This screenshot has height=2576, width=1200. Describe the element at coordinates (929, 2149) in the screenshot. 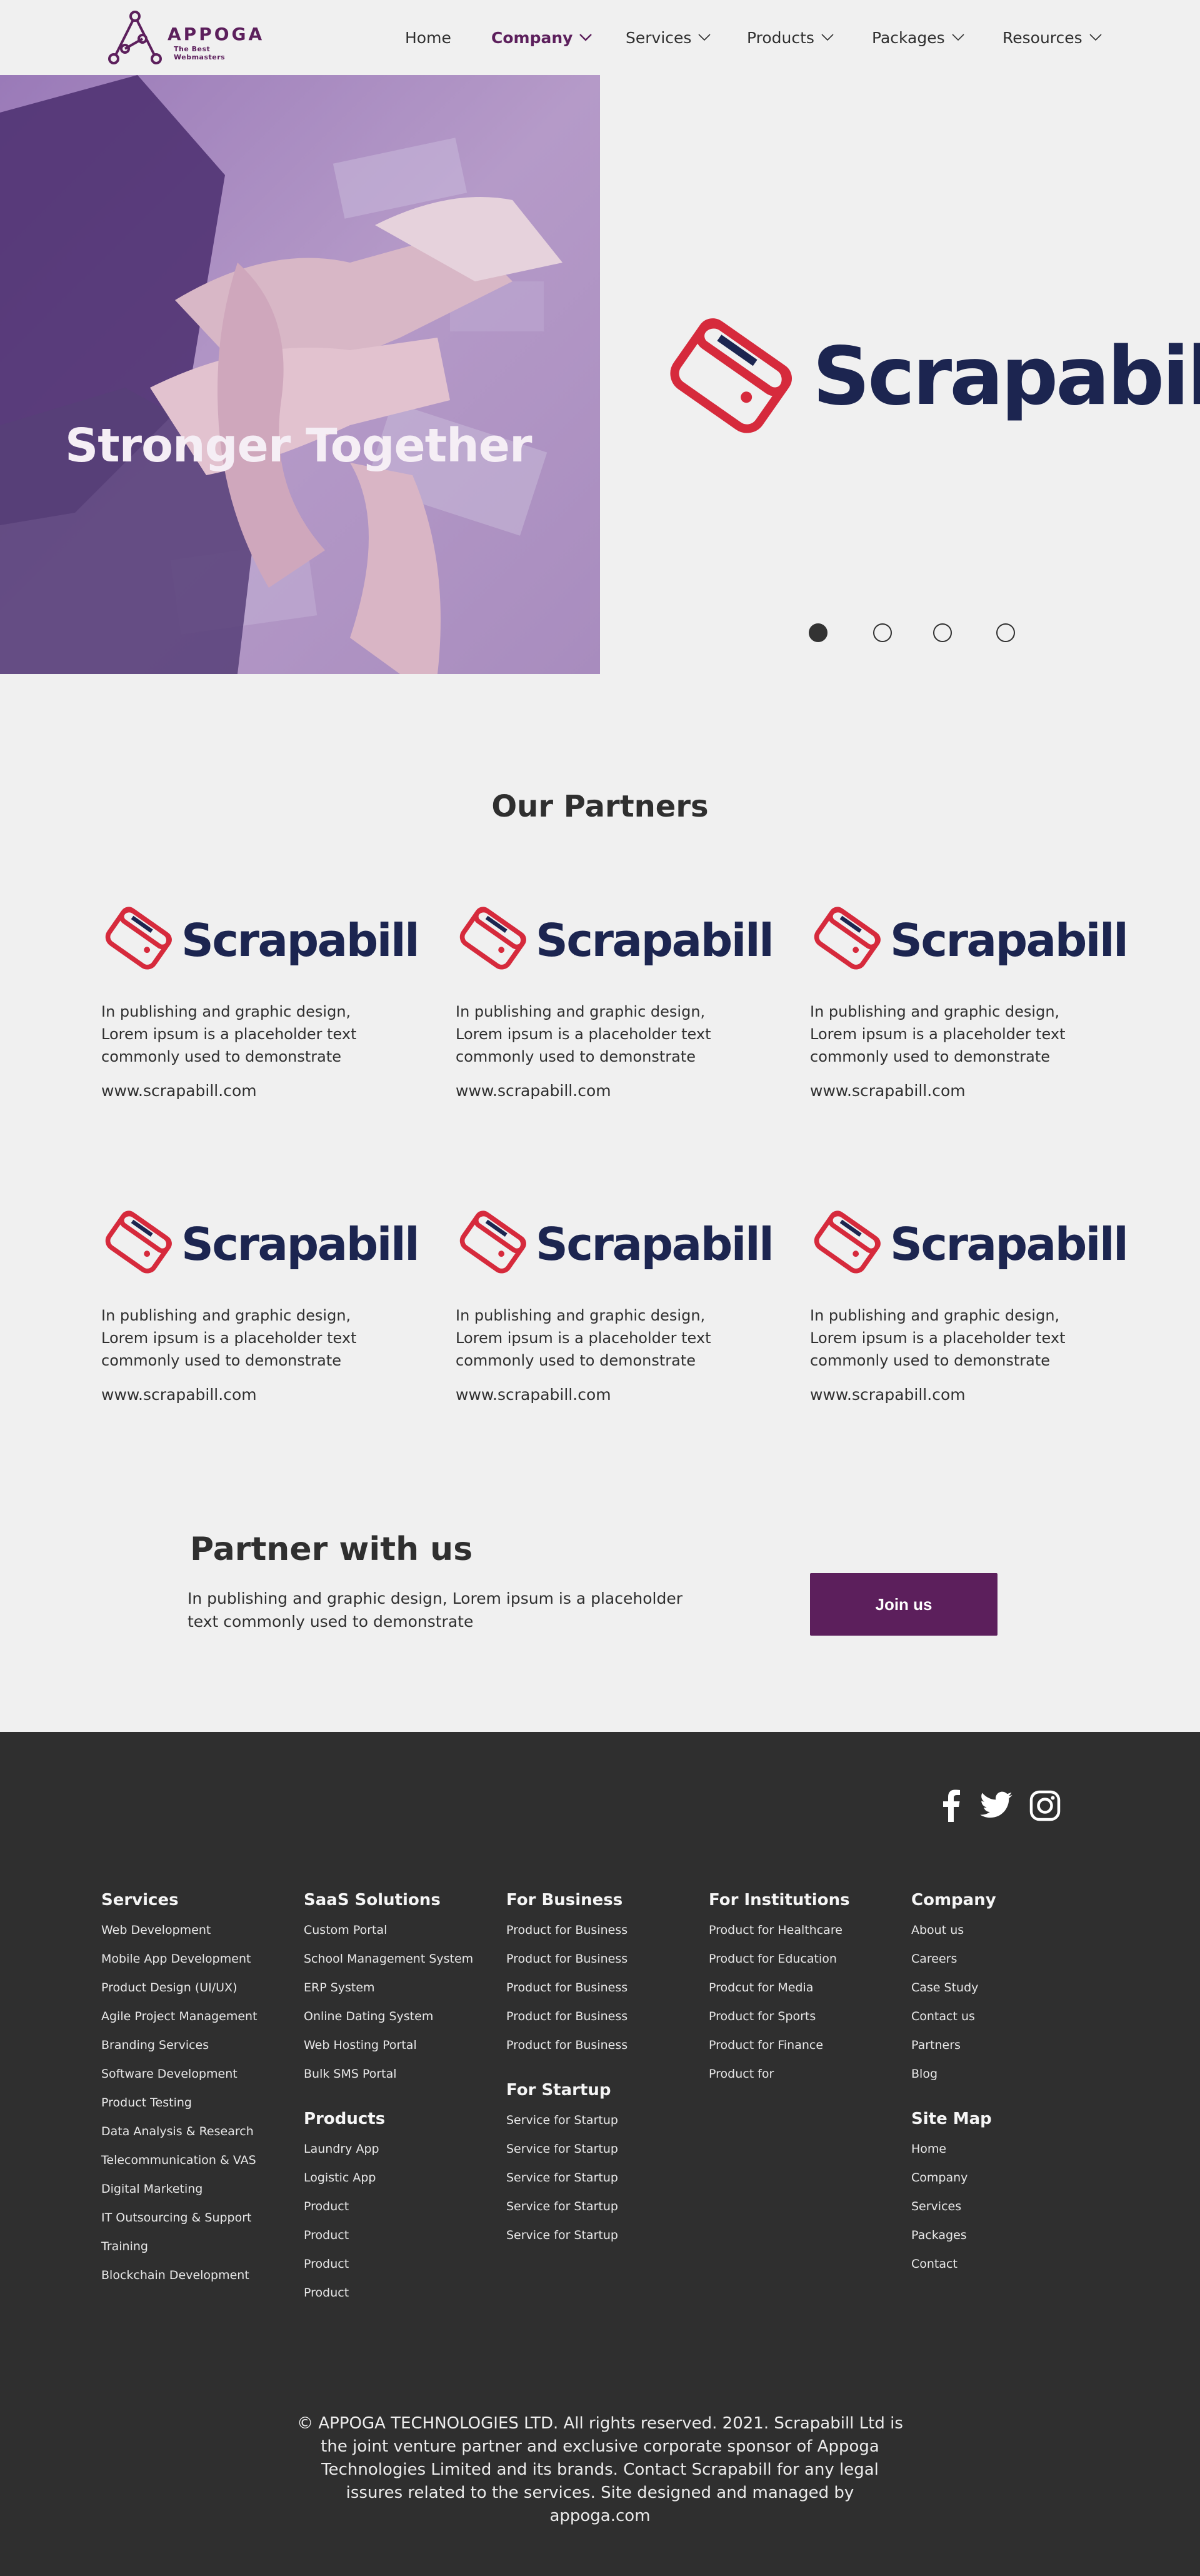

I see `footer-link: Home` at that location.